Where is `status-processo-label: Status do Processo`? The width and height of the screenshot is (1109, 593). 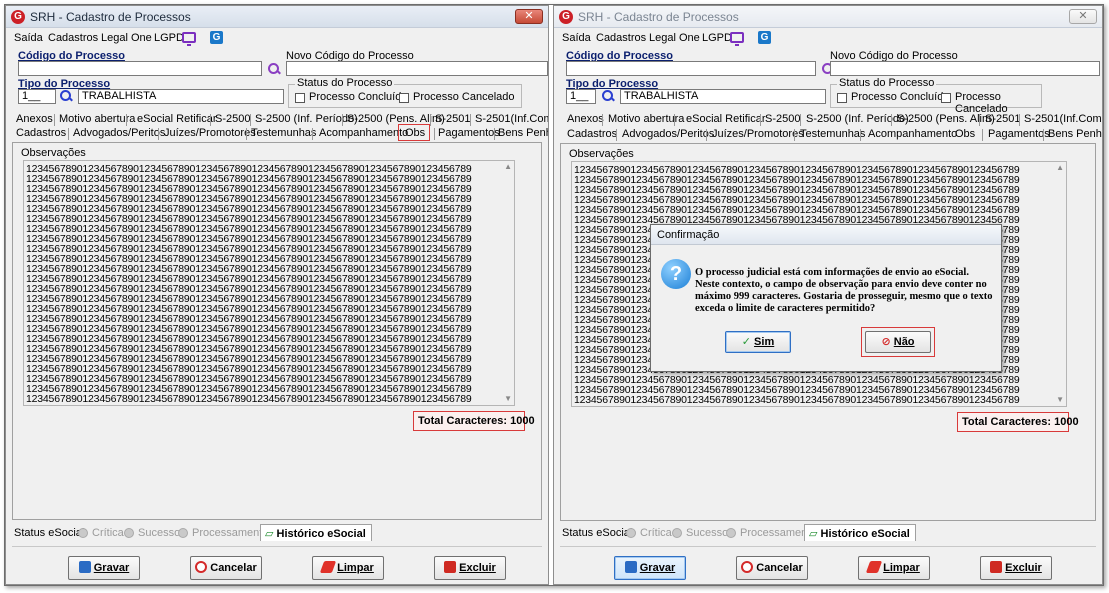
status-processo-label: Status do Processo is located at coordinates (887, 83).